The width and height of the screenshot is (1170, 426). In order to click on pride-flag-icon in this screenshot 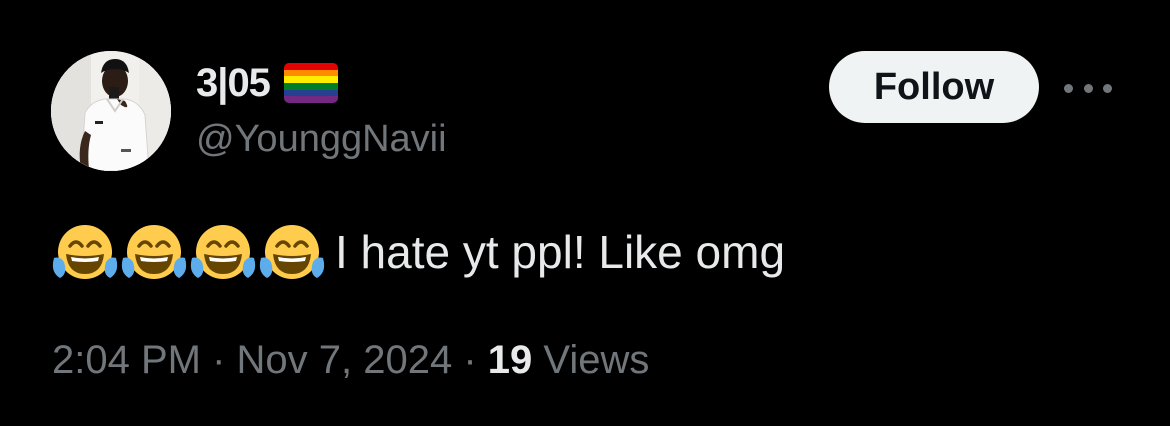, I will do `click(310, 83)`.